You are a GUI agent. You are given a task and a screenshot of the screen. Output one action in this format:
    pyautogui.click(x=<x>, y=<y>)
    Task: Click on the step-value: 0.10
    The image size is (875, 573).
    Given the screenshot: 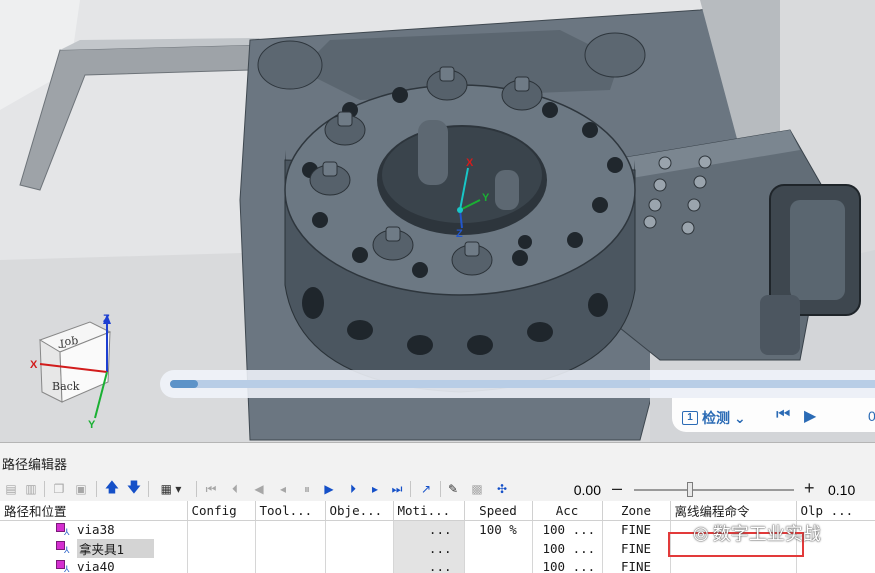 What is the action you would take?
    pyautogui.click(x=841, y=490)
    